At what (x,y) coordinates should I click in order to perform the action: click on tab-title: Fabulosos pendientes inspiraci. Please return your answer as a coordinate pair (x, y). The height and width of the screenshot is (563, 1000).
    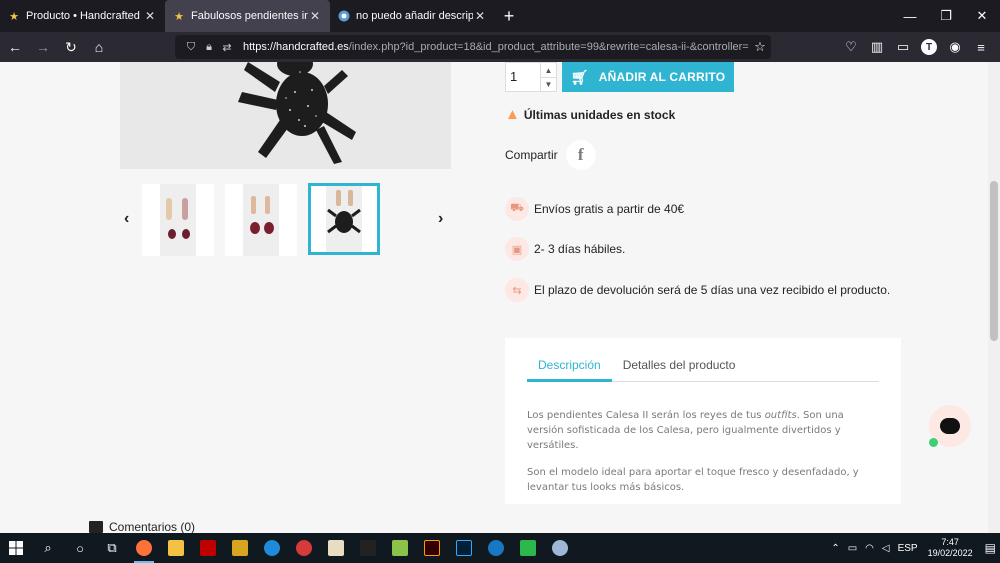
    Looking at the image, I should click on (249, 16).